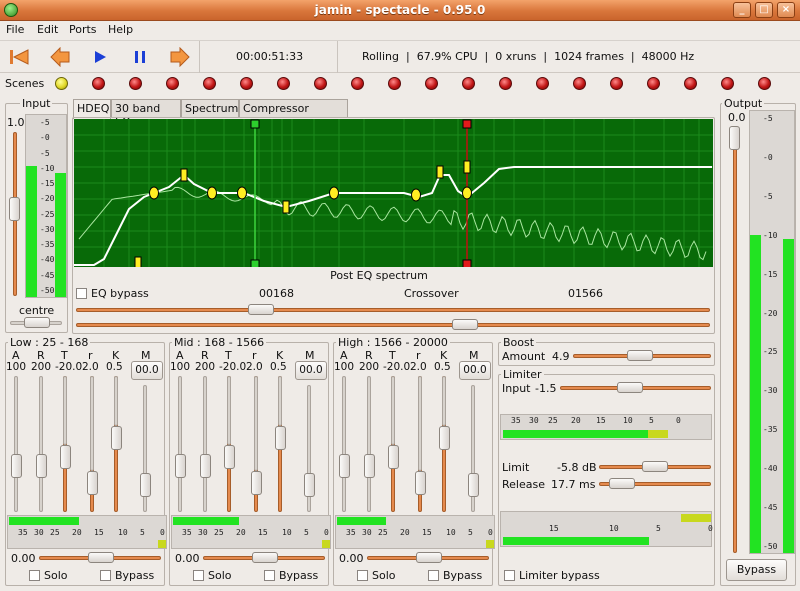 This screenshot has width=800, height=591. Describe the element at coordinates (81, 293) in the screenshot. I see `eq-bypass-checkbox` at that location.